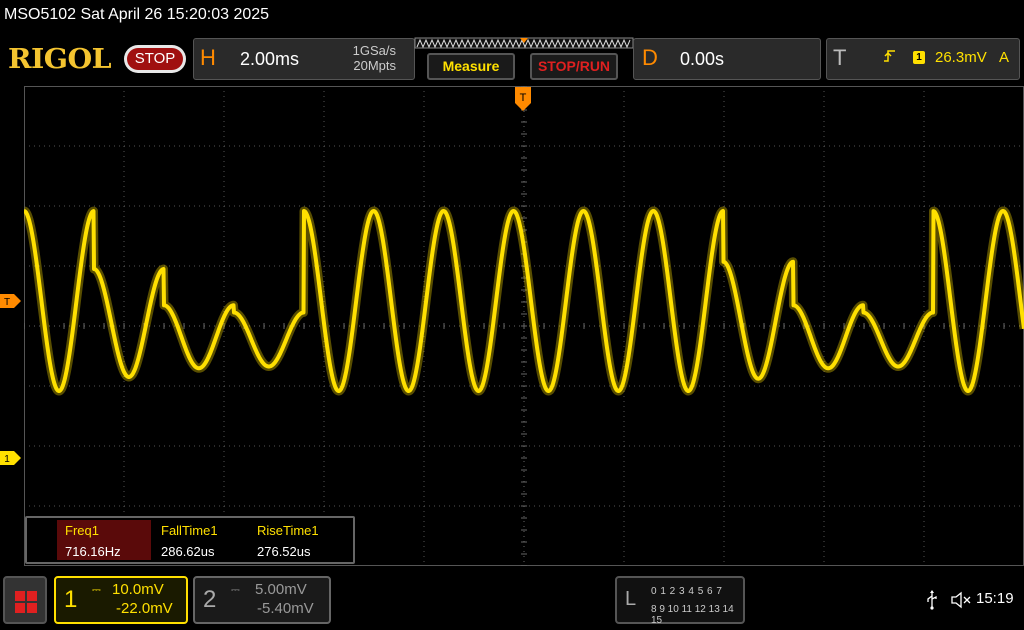 The height and width of the screenshot is (630, 1024). I want to click on run-state-indicator: STOP, so click(155, 59).